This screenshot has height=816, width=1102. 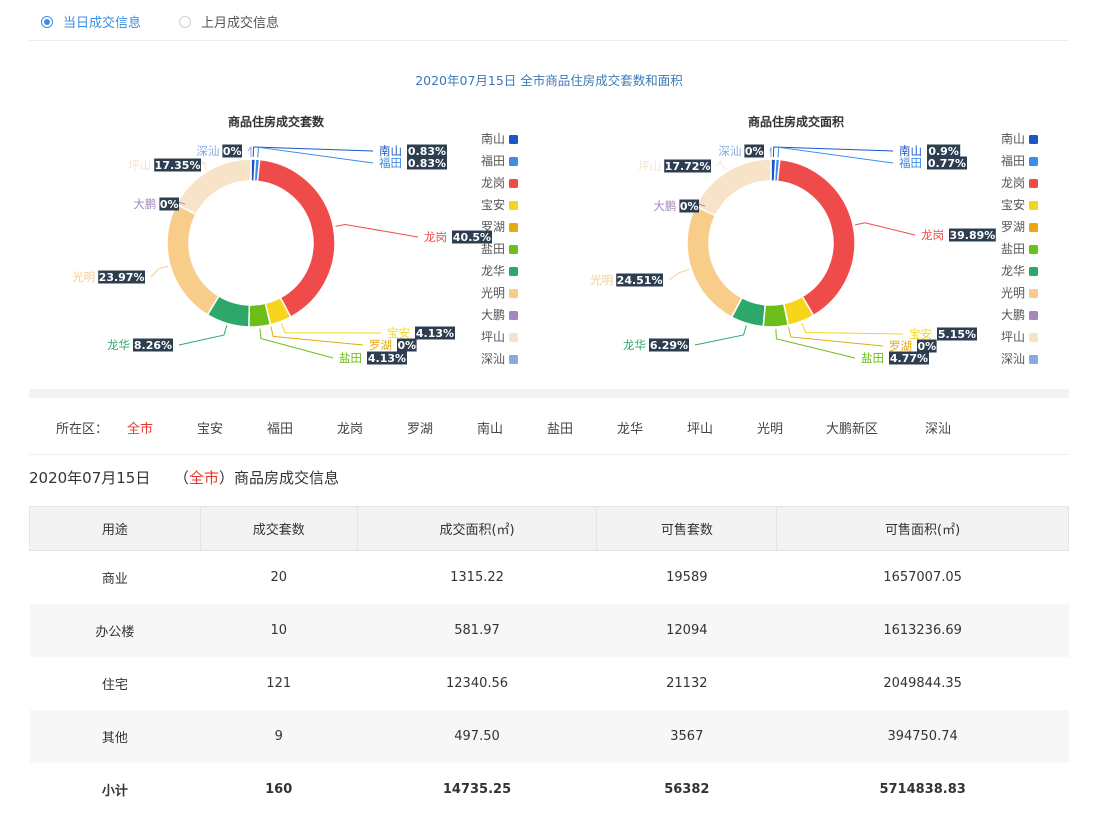 I want to click on slice-name-1-10: 深汕, so click(x=729, y=151).